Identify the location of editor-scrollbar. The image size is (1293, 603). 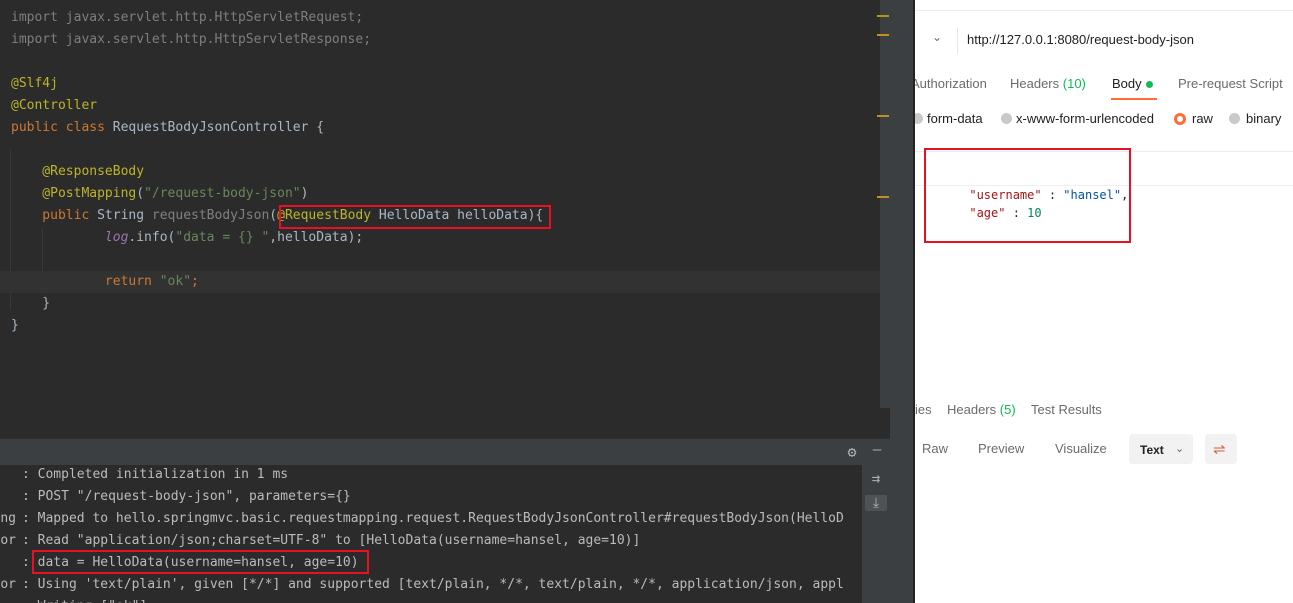
(885, 204).